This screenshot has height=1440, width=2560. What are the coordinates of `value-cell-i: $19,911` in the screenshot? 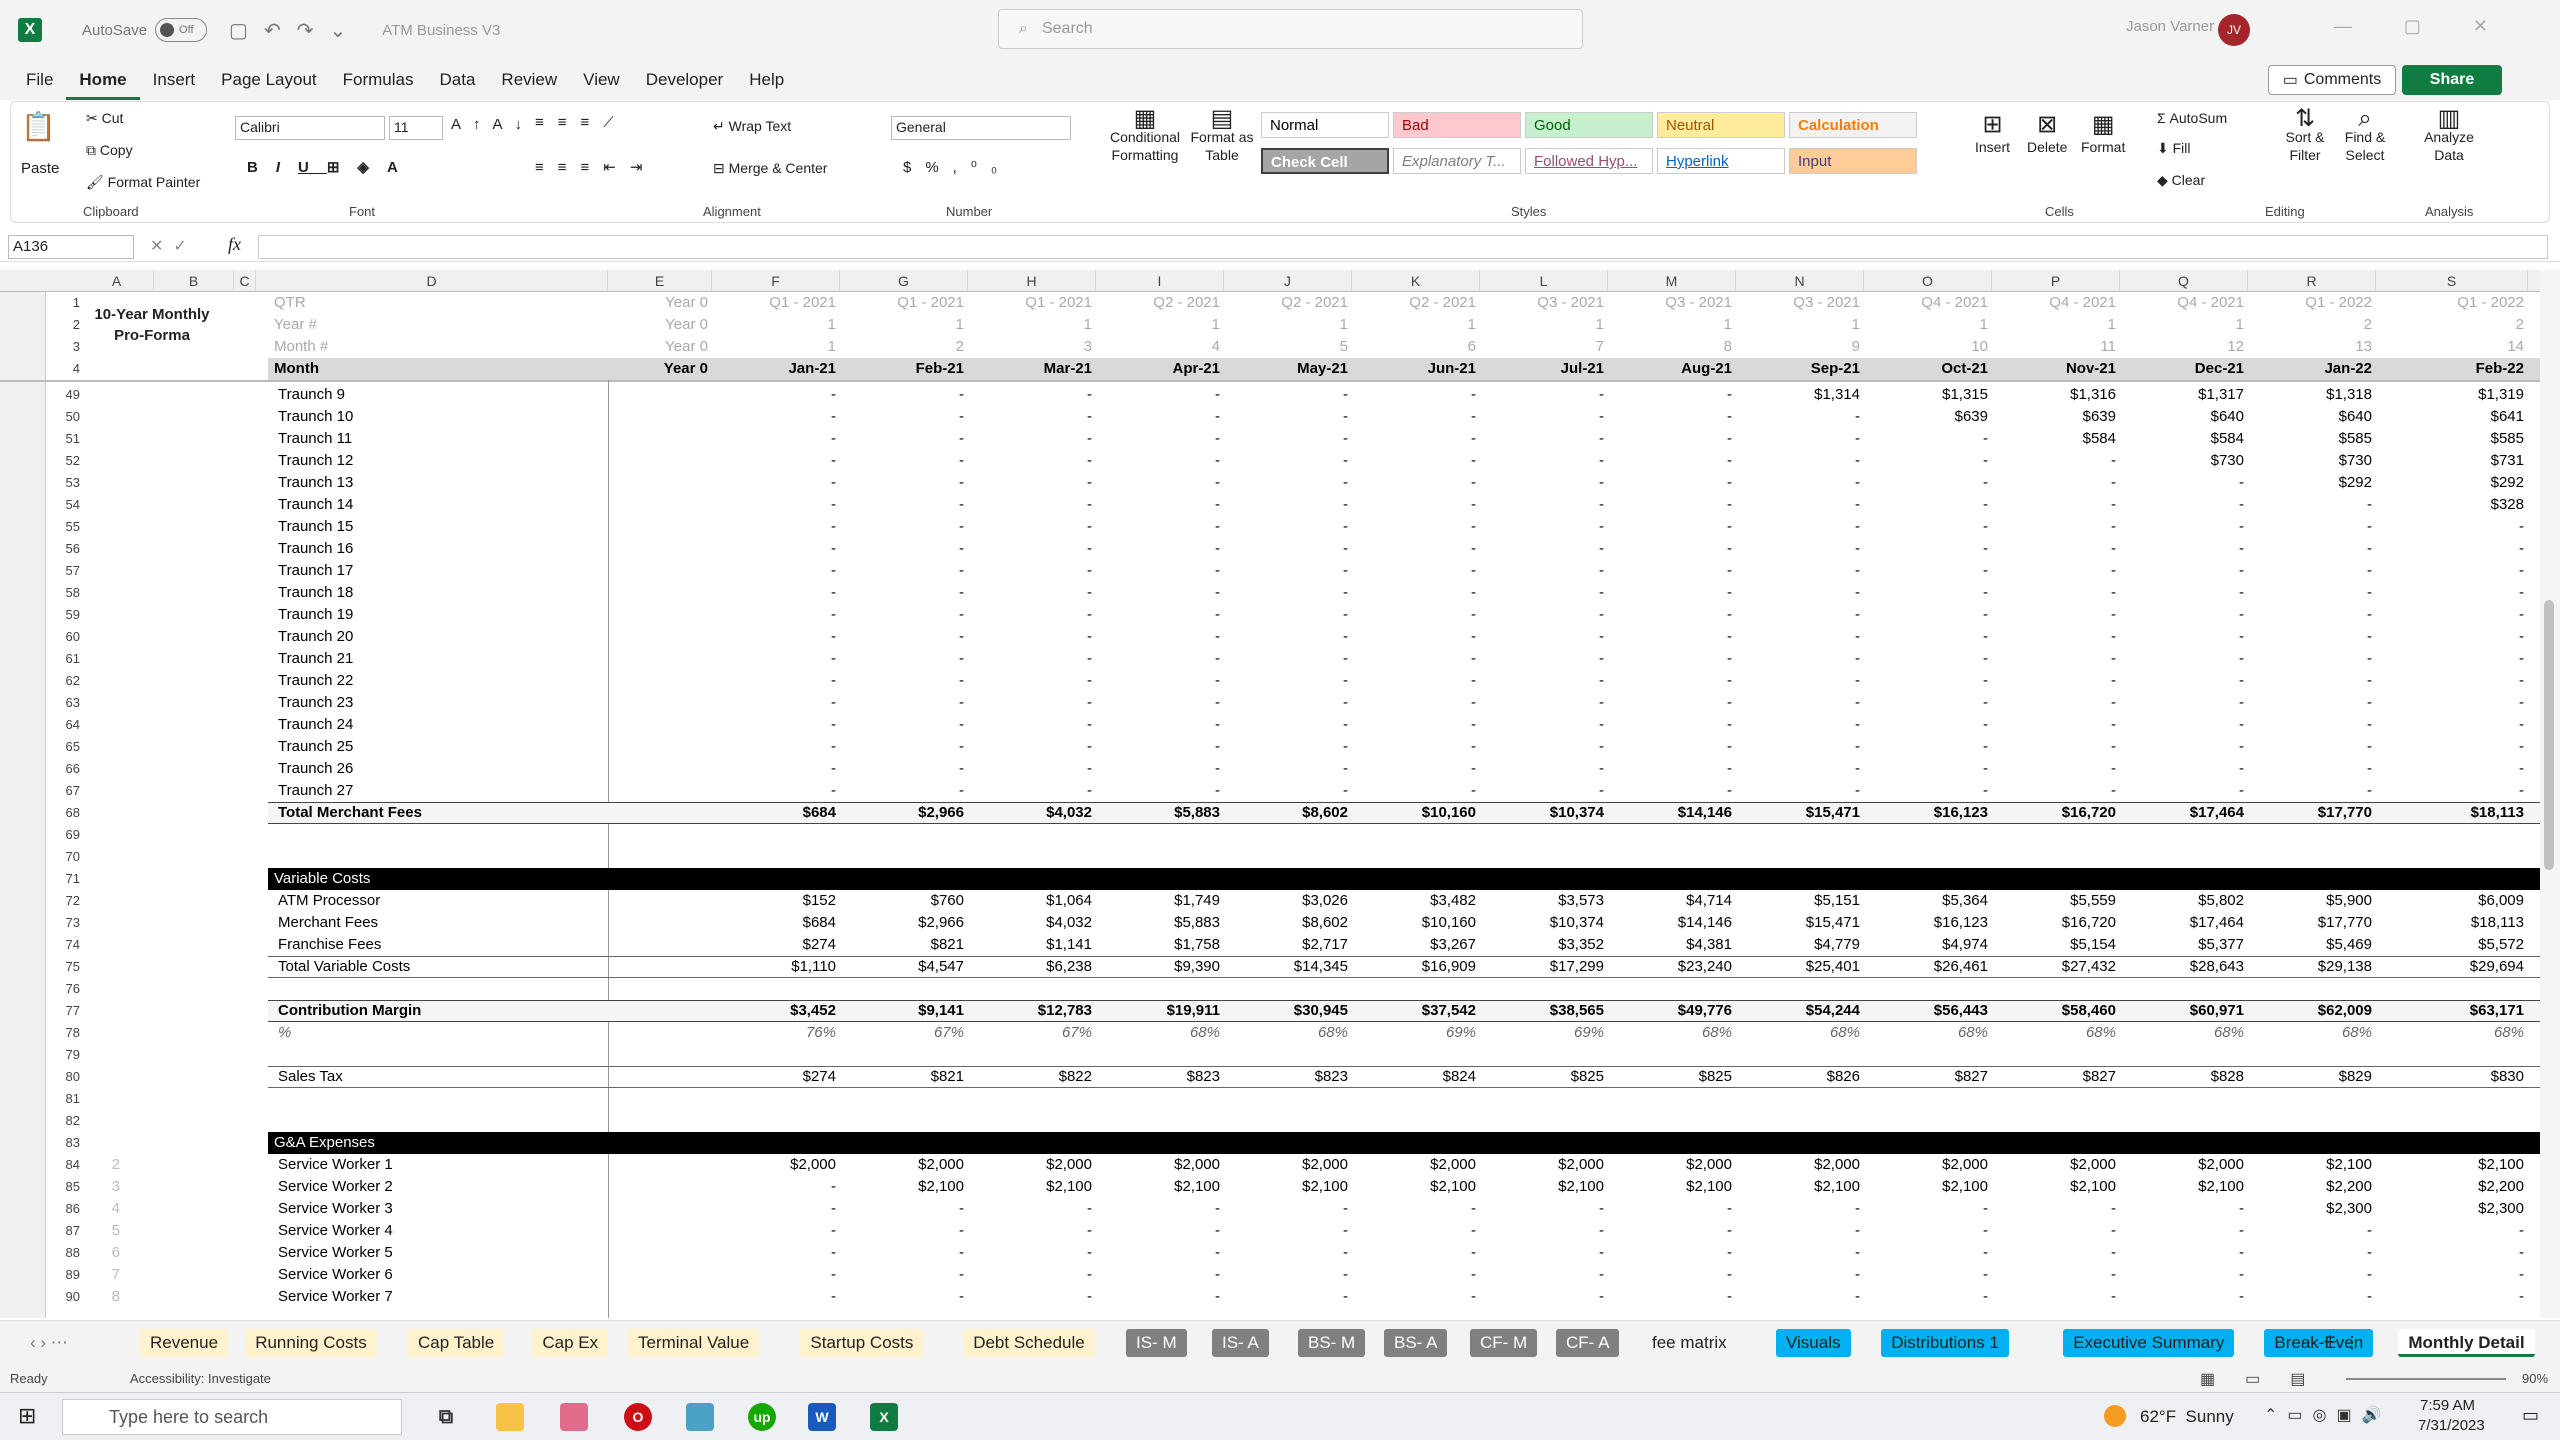 It's located at (1160, 1011).